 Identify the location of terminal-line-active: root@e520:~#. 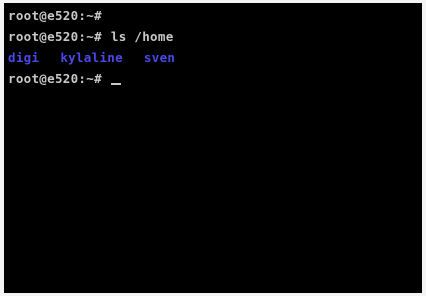
(64, 79).